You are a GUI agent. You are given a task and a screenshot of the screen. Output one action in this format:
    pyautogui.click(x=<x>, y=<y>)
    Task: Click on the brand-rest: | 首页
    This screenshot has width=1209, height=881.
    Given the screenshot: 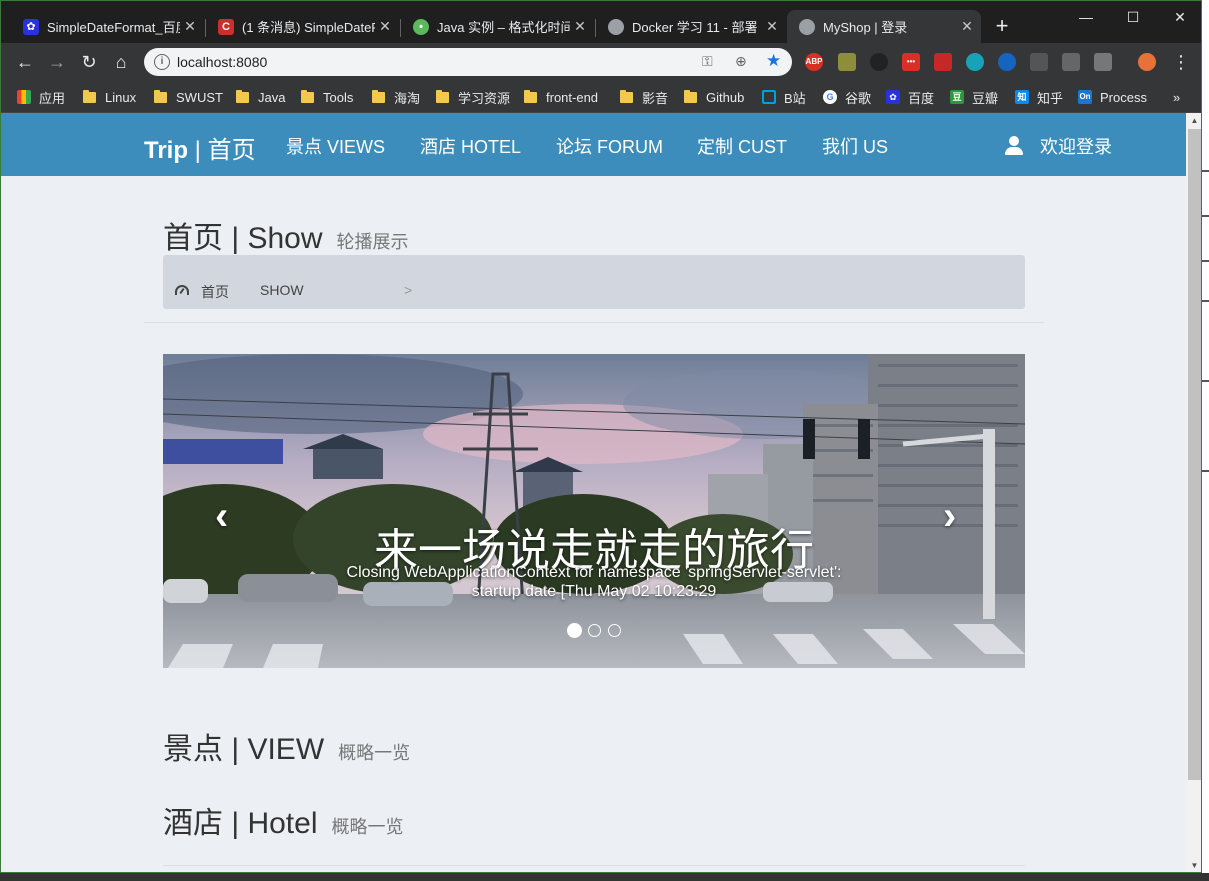 What is the action you would take?
    pyautogui.click(x=222, y=150)
    